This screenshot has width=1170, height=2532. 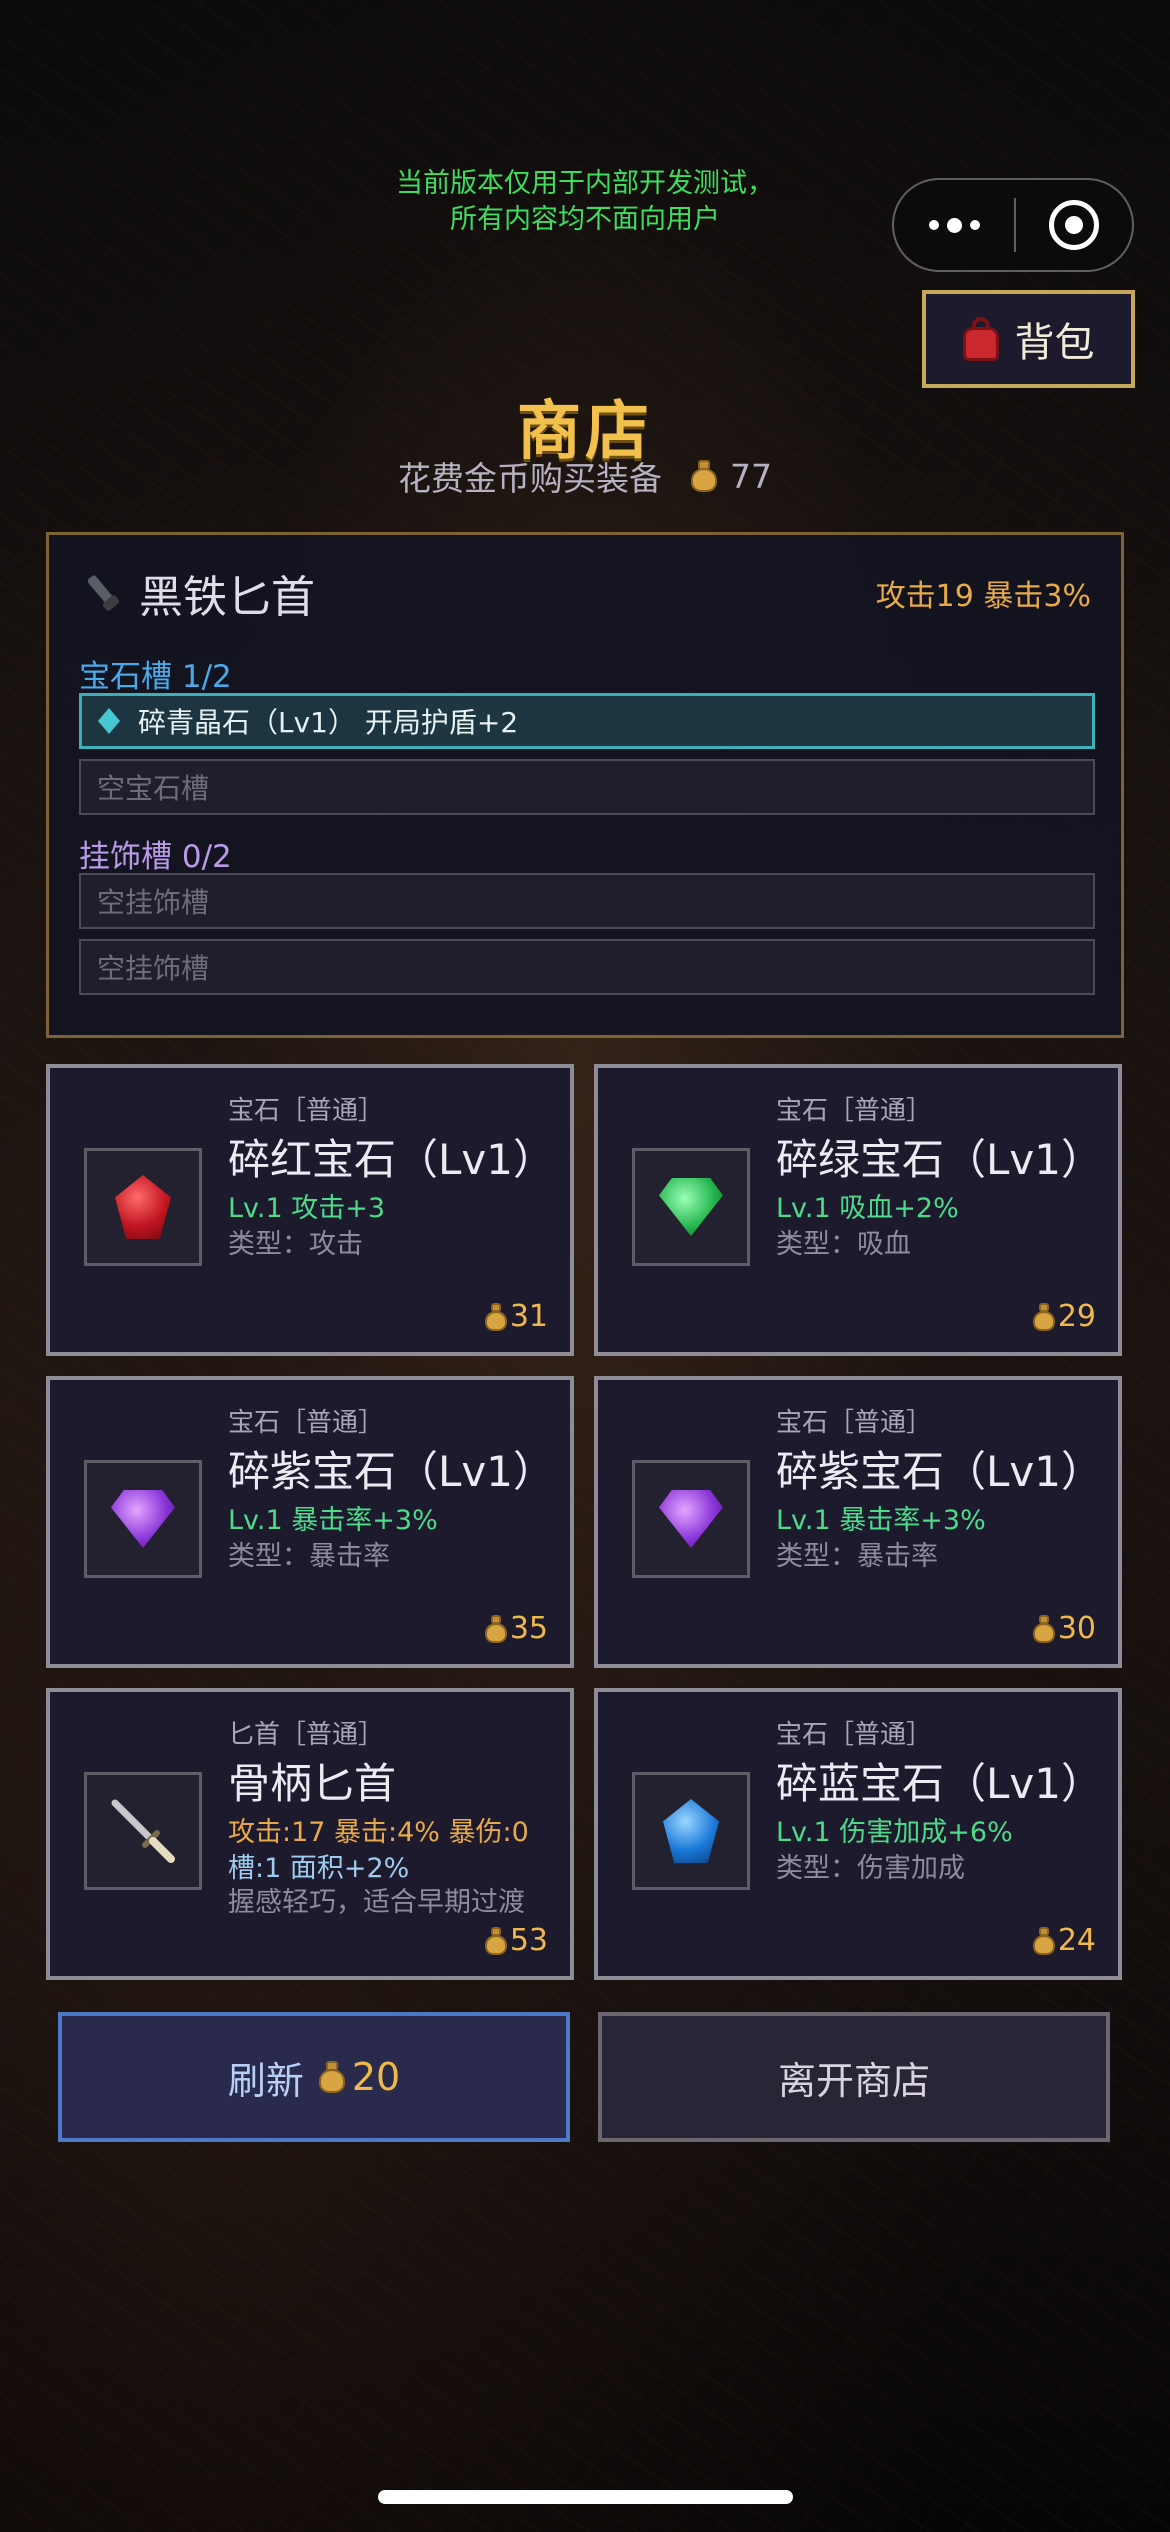 I want to click on item-price: 29, so click(x=1064, y=1316).